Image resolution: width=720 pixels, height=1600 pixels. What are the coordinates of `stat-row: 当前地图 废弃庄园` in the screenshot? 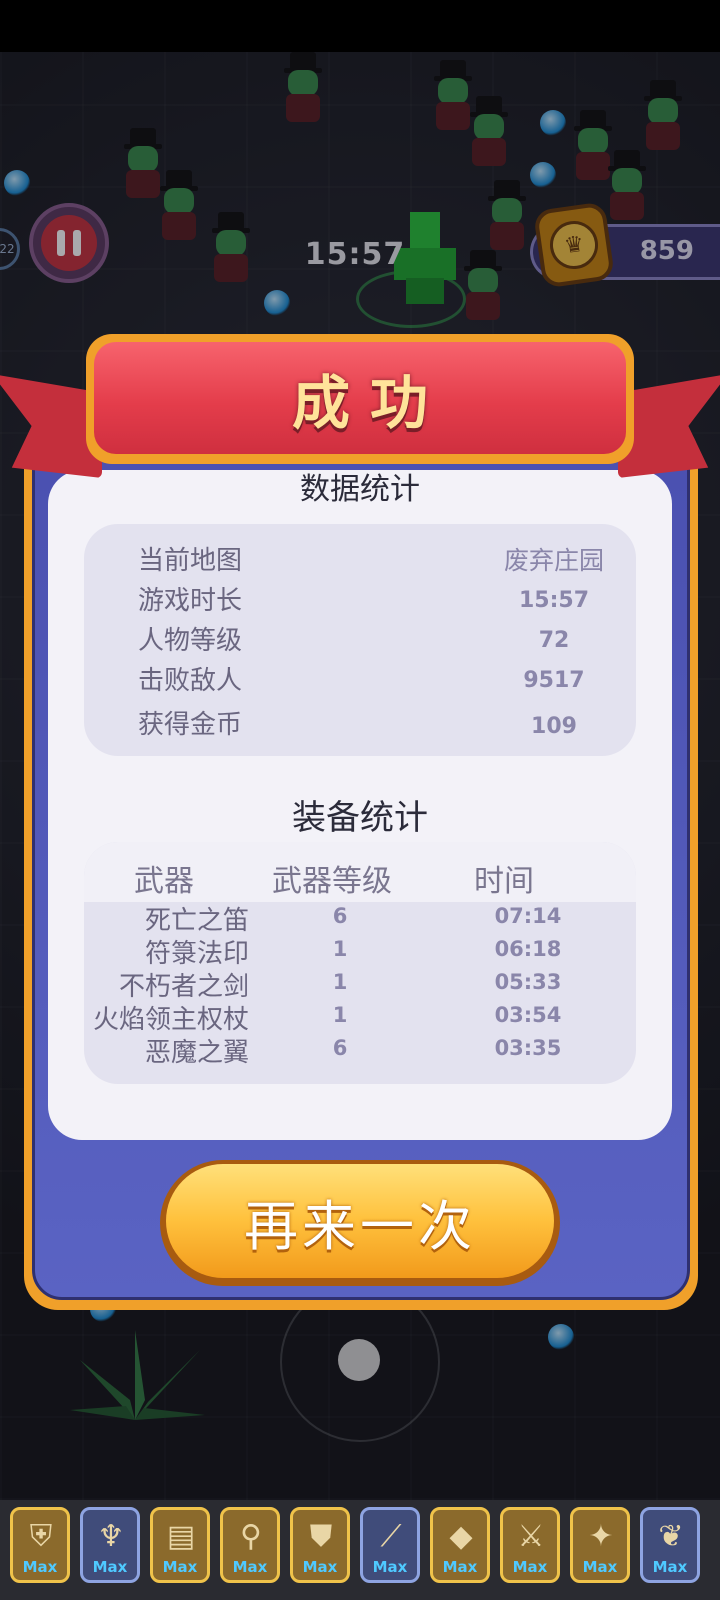 It's located at (360, 560).